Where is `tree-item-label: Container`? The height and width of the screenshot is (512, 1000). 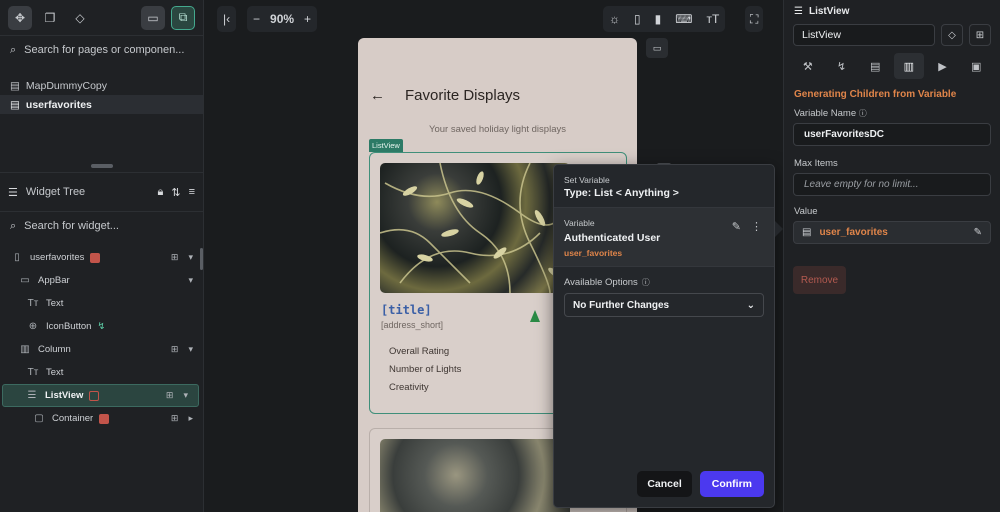
tree-item-label: Container is located at coordinates (73, 418).